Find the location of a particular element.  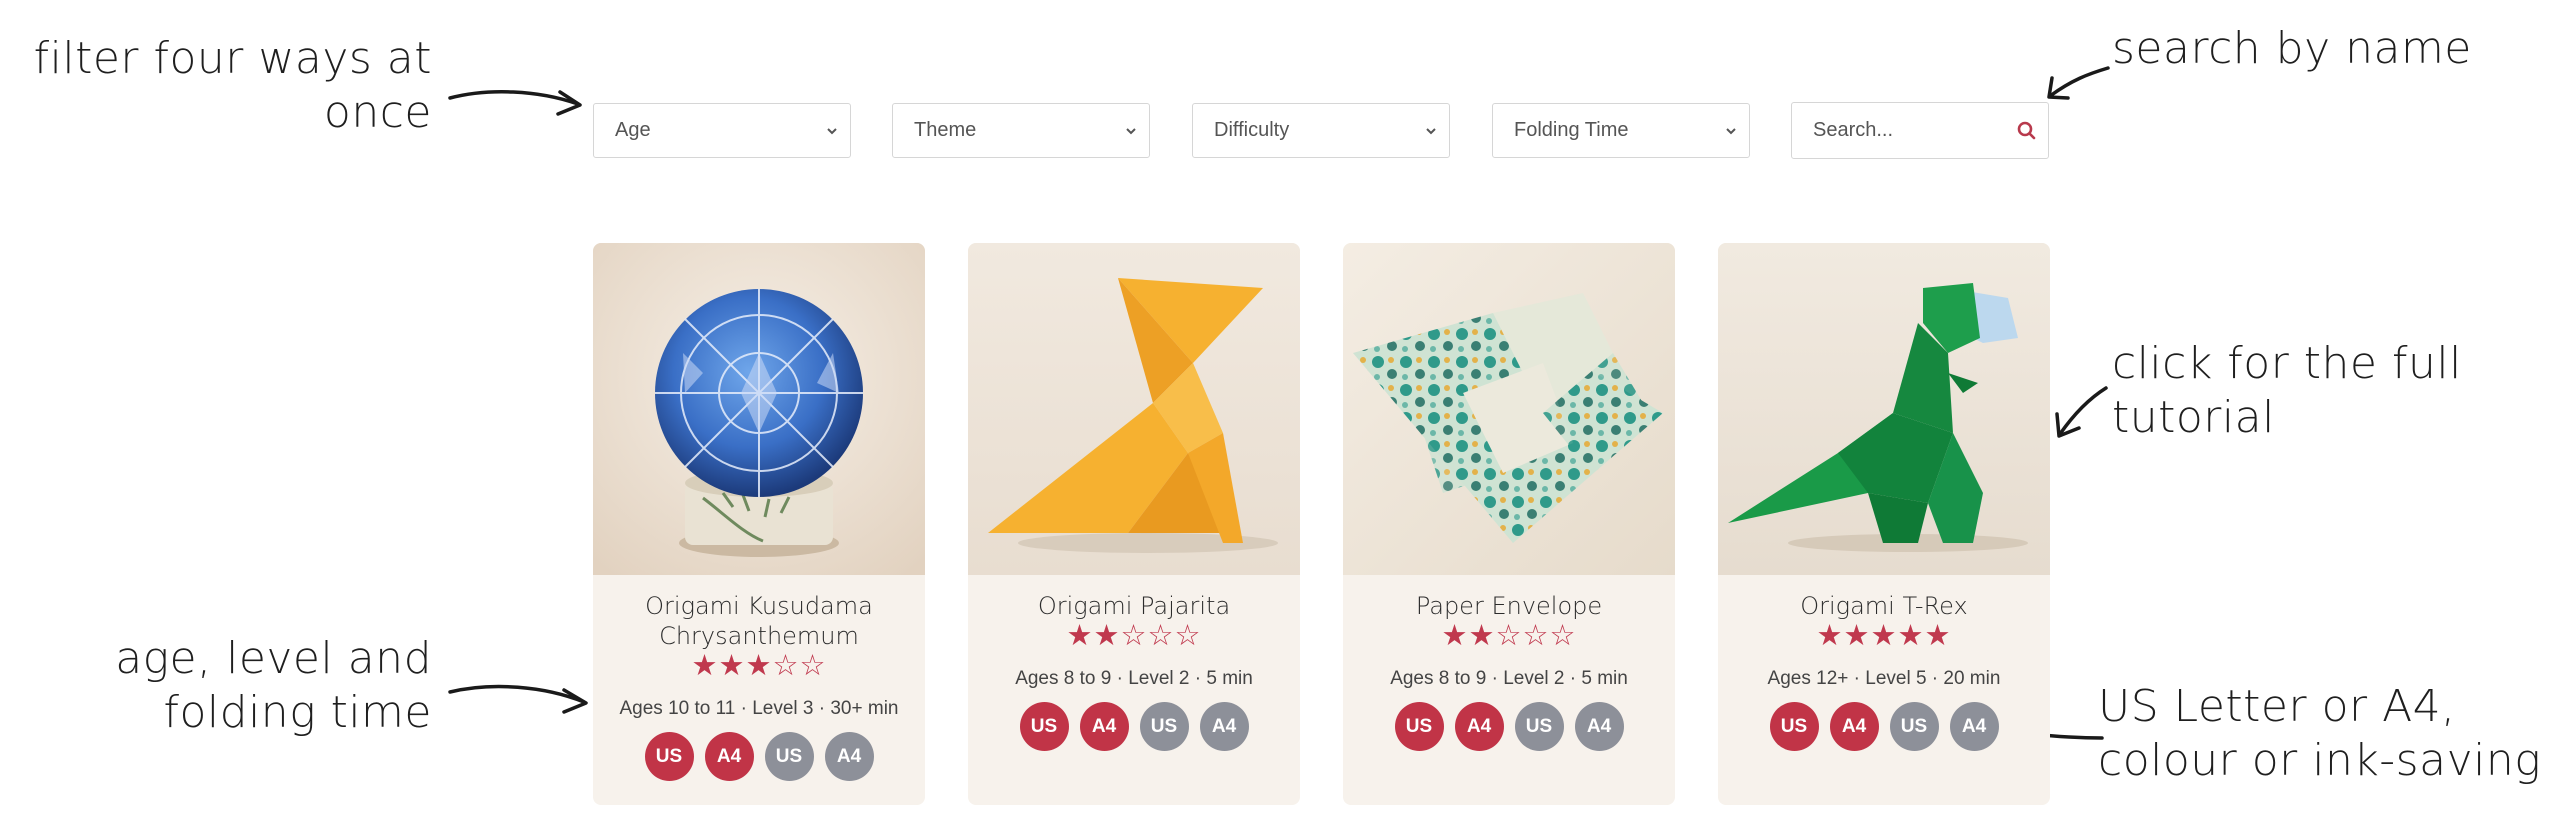

filter-label: Theme is located at coordinates (945, 130).